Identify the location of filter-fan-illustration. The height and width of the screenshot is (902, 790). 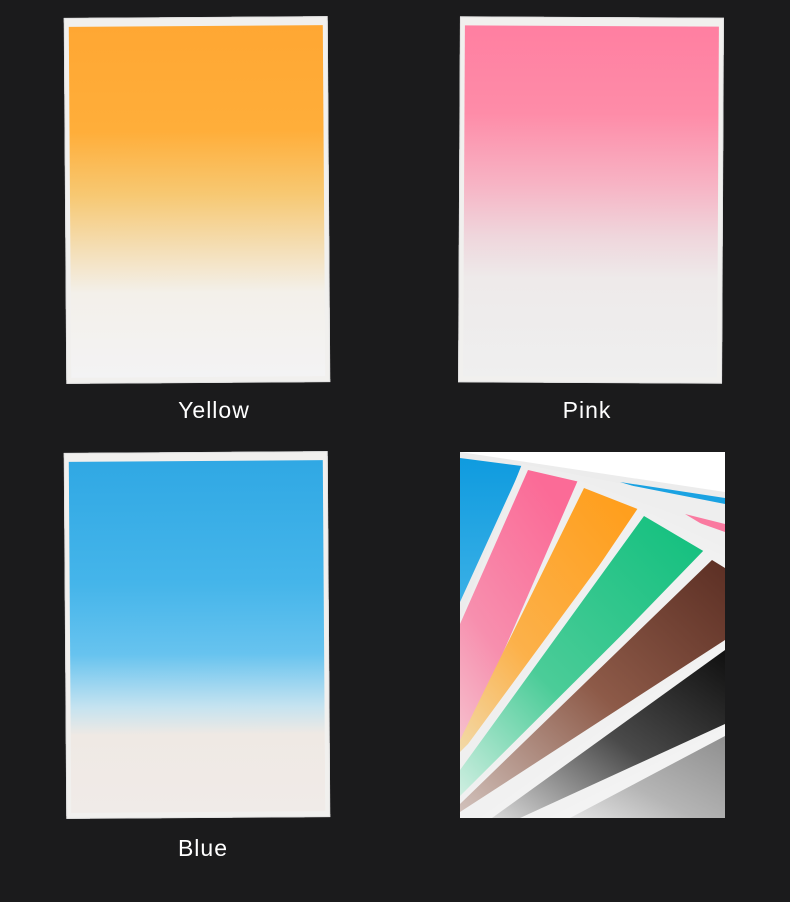
(592, 635).